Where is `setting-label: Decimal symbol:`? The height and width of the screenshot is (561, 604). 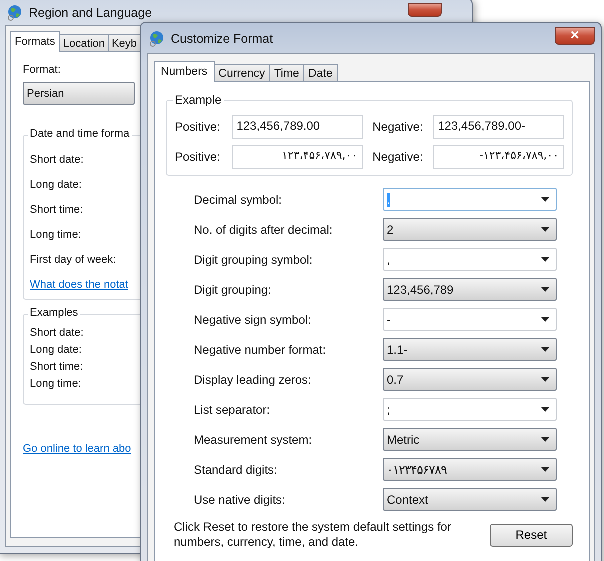 setting-label: Decimal symbol: is located at coordinates (239, 199).